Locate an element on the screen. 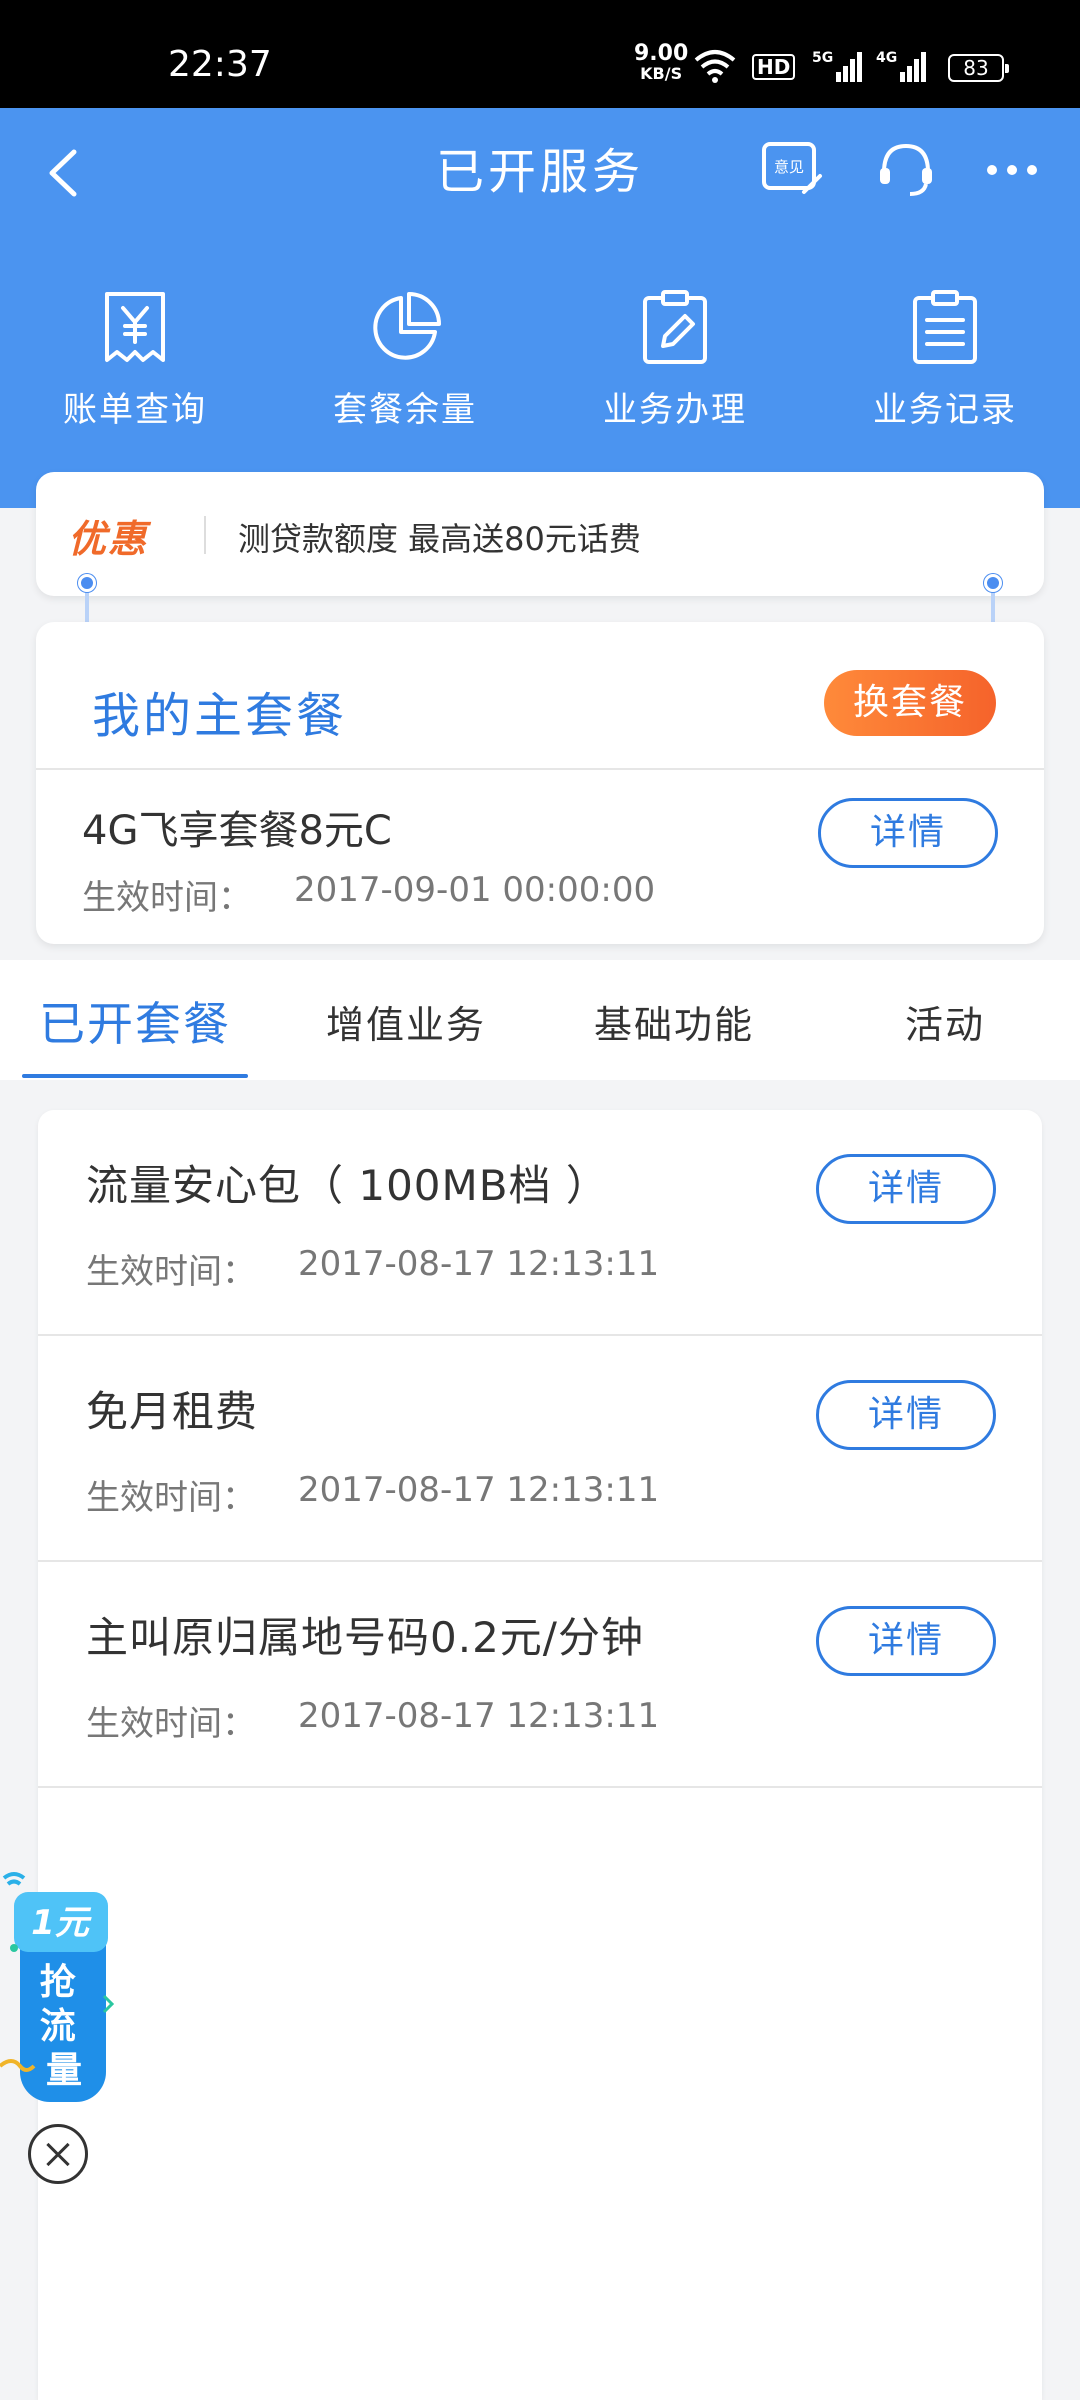  svg-text: 抢 流 量 is located at coordinates (64, 2026).